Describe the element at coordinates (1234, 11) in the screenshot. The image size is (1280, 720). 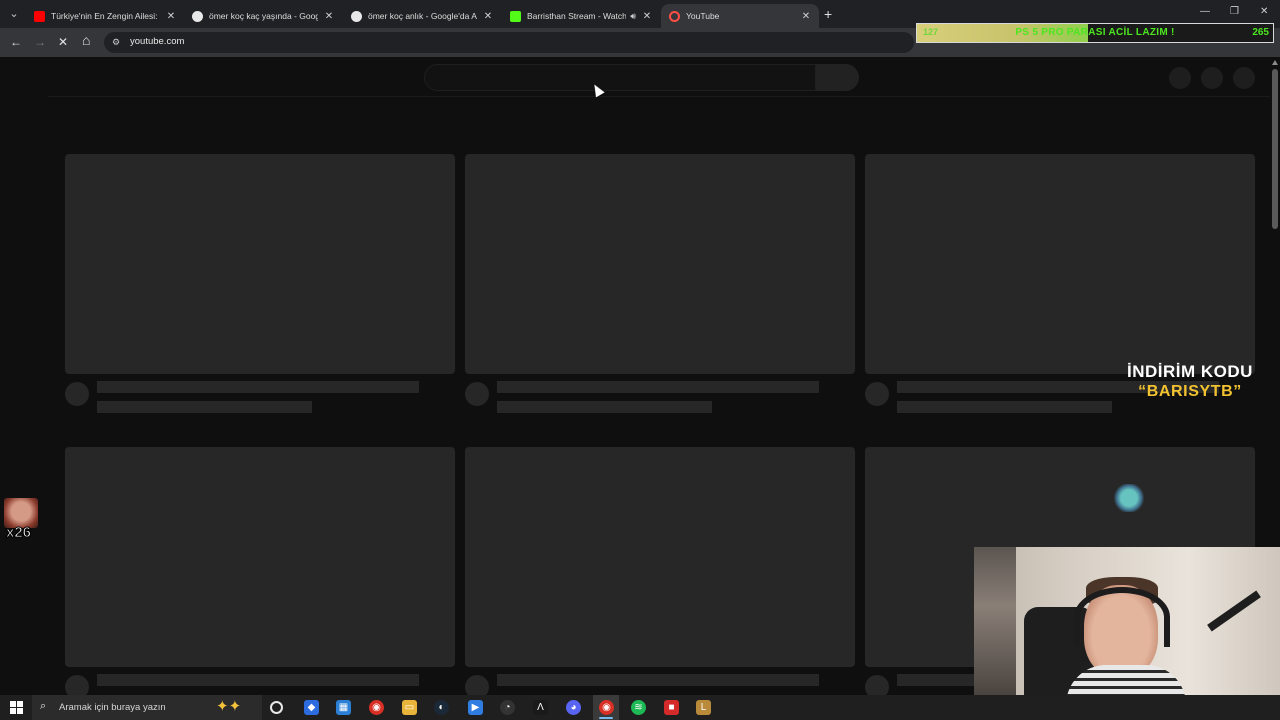
I see `restore-icon: ❐` at that location.